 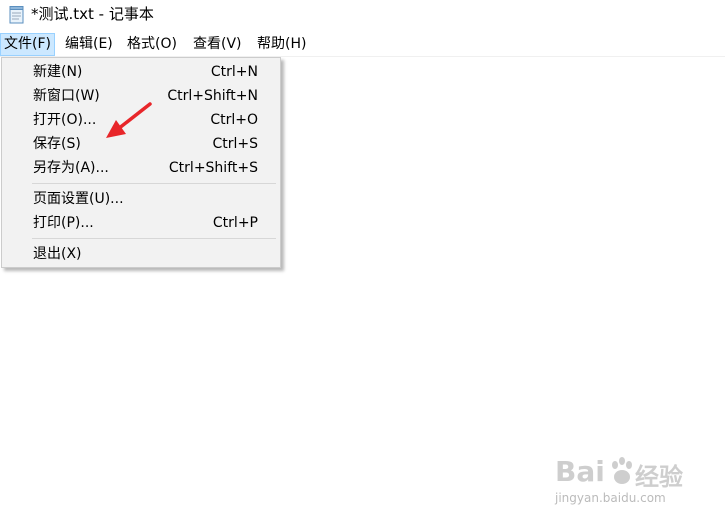 I want to click on menu-format: 格式(O), so click(x=152, y=44).